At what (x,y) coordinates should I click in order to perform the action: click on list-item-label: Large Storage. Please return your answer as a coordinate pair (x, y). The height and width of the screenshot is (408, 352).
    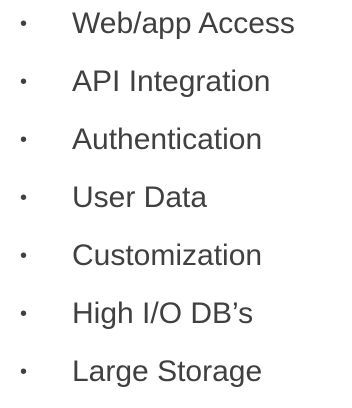
    Looking at the image, I should click on (167, 371).